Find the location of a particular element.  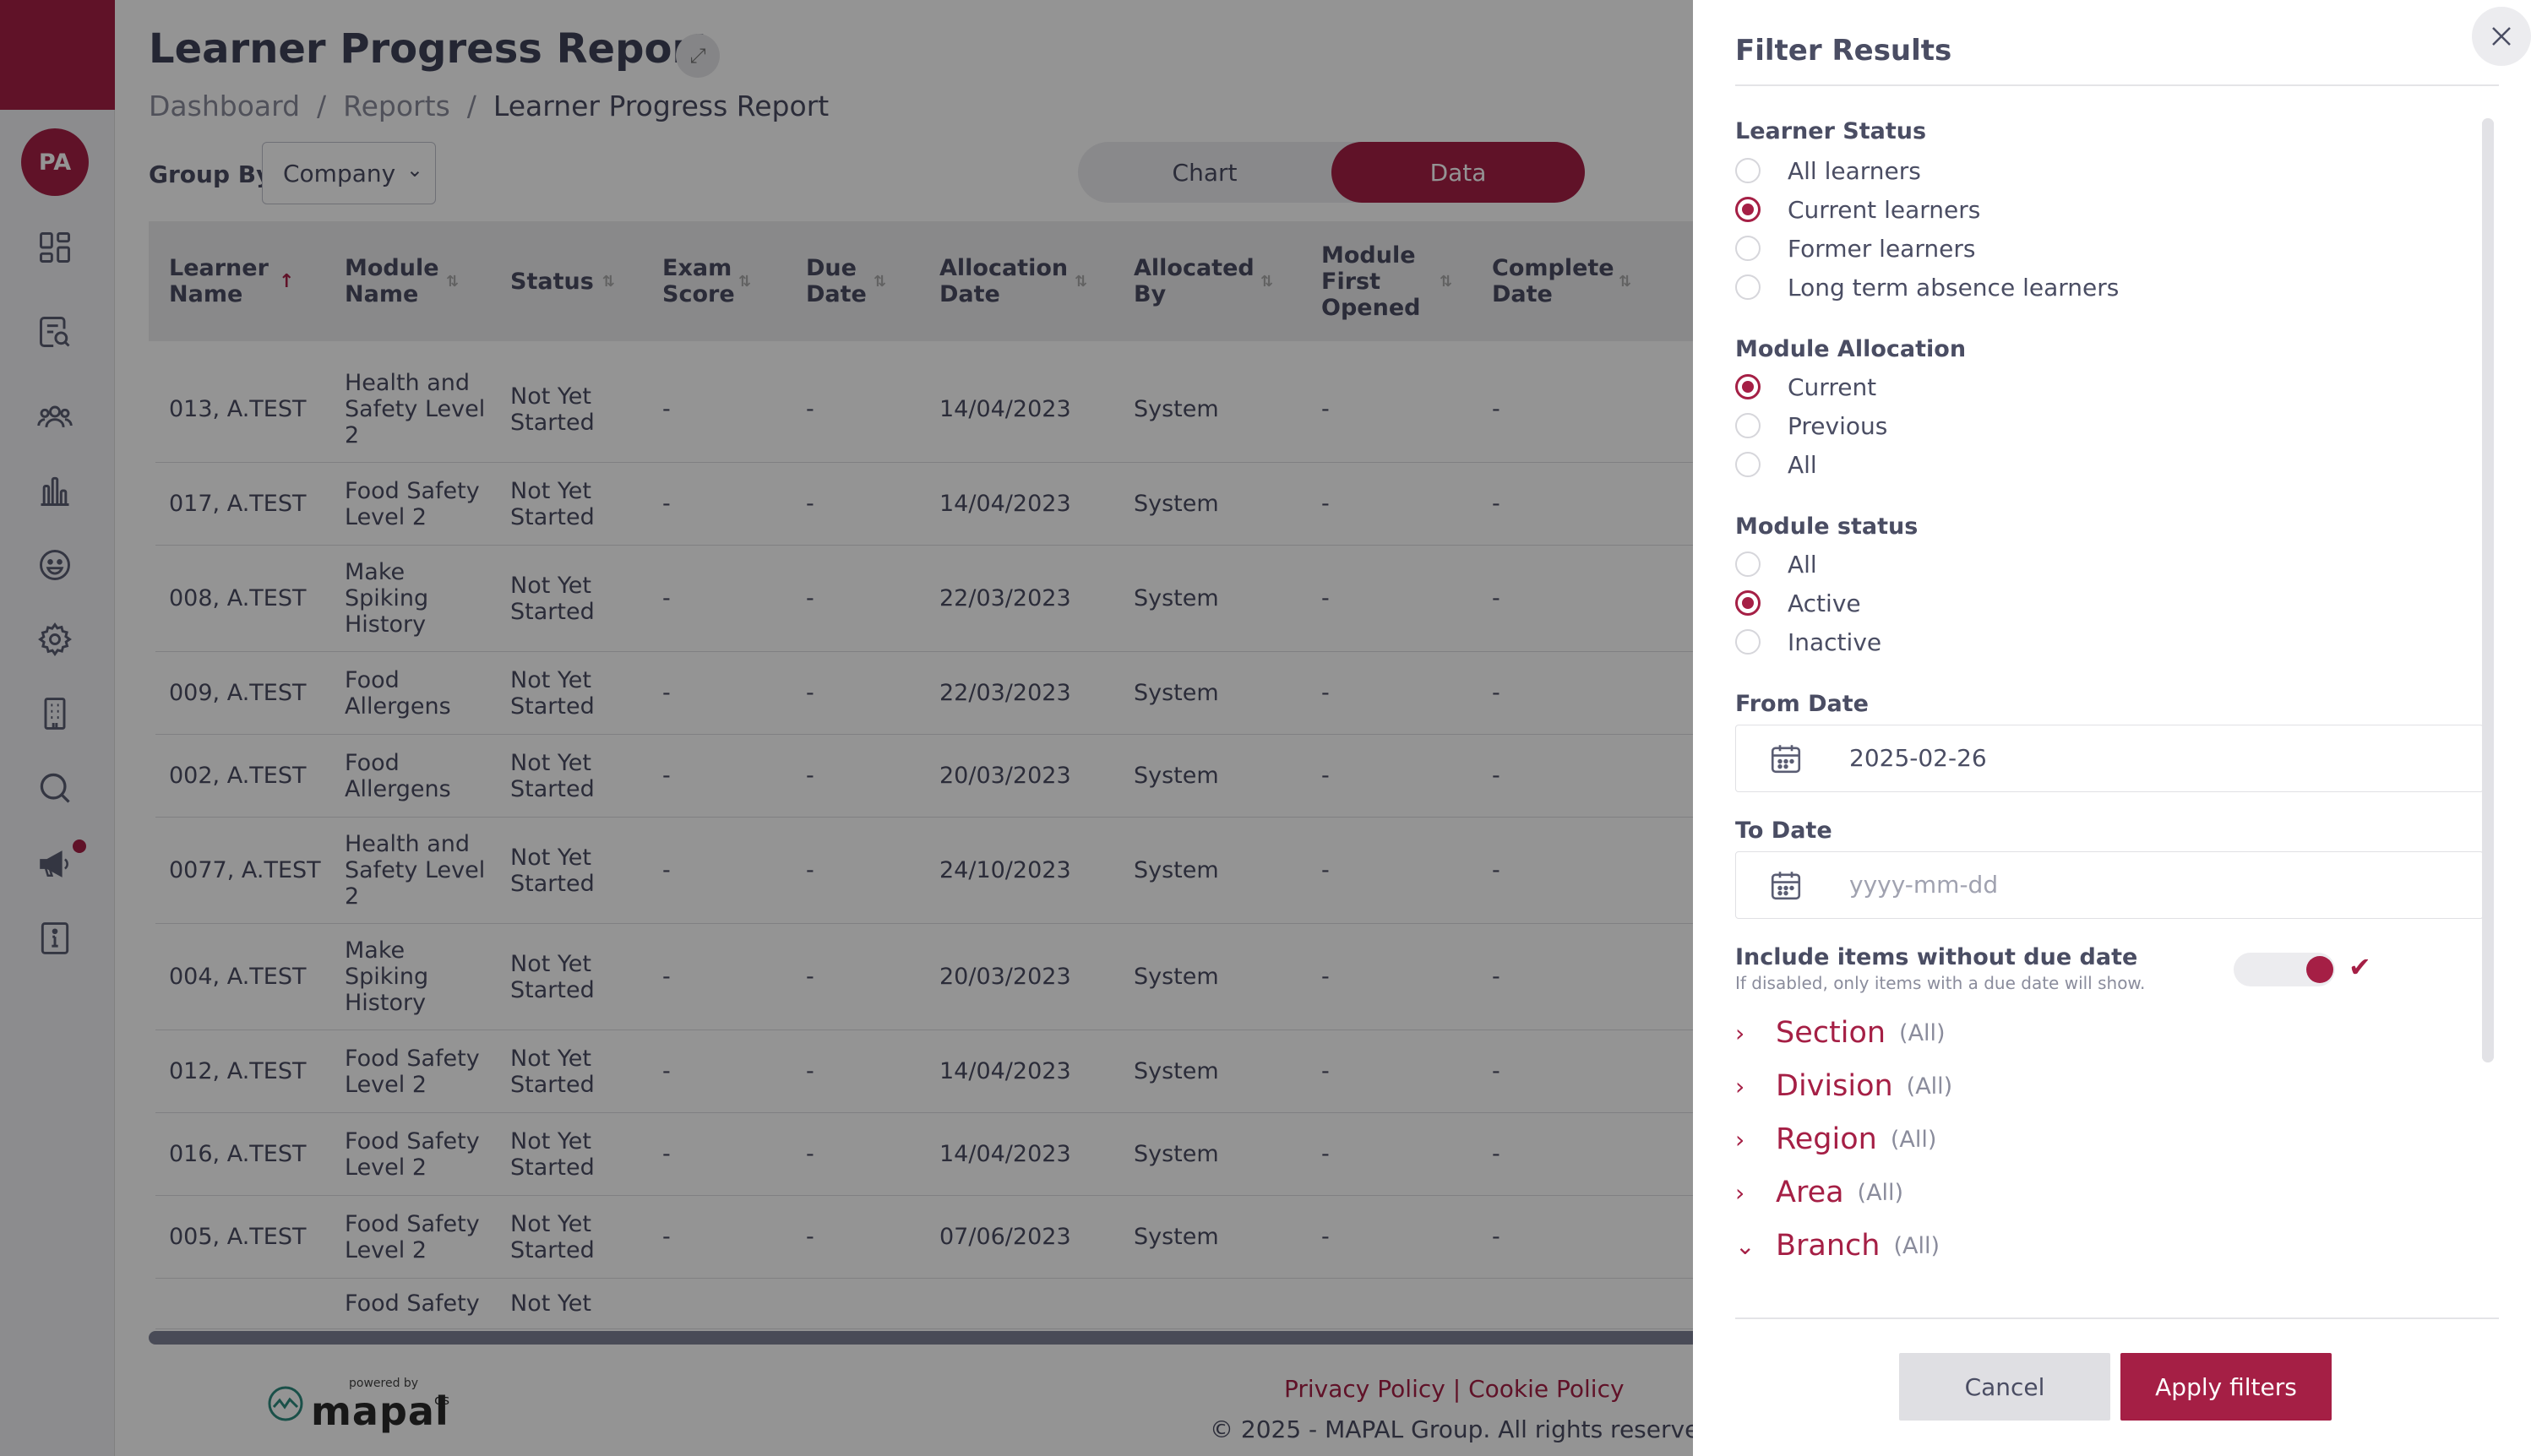

accordion-label: Division is located at coordinates (1834, 1086).